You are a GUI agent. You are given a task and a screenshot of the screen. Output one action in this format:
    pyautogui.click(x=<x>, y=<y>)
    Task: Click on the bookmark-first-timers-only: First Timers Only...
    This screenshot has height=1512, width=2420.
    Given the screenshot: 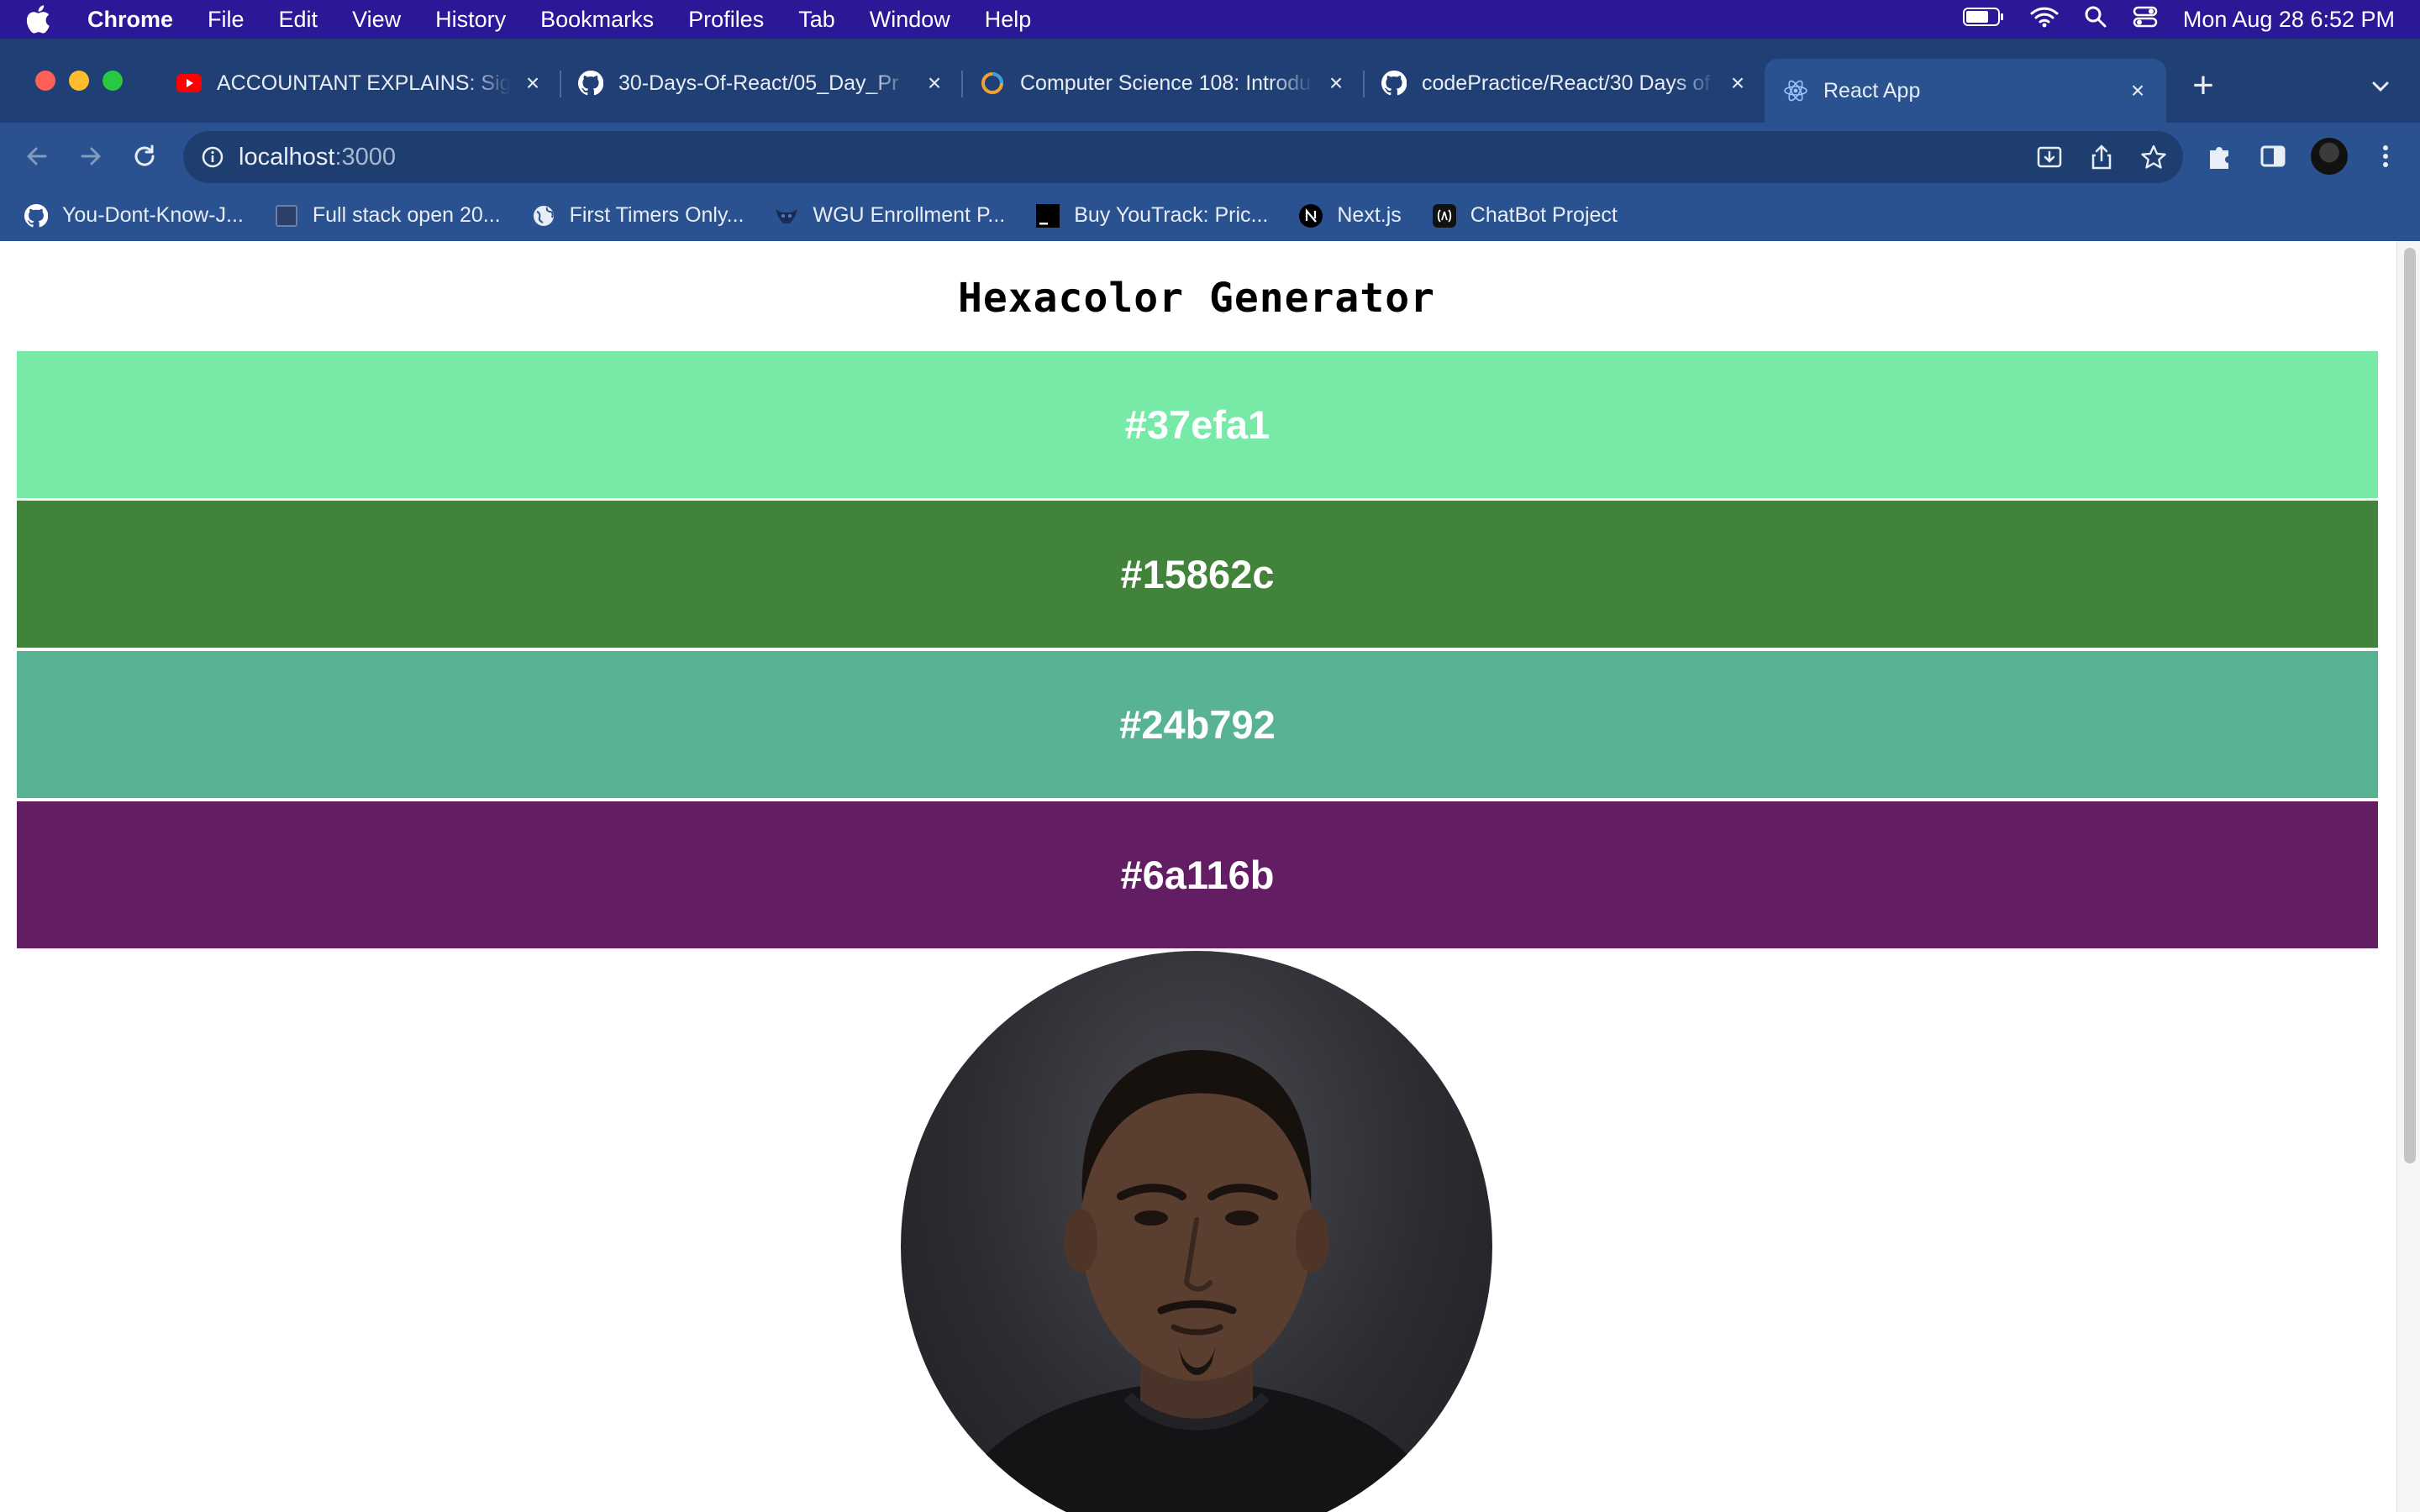 What is the action you would take?
    pyautogui.click(x=637, y=215)
    